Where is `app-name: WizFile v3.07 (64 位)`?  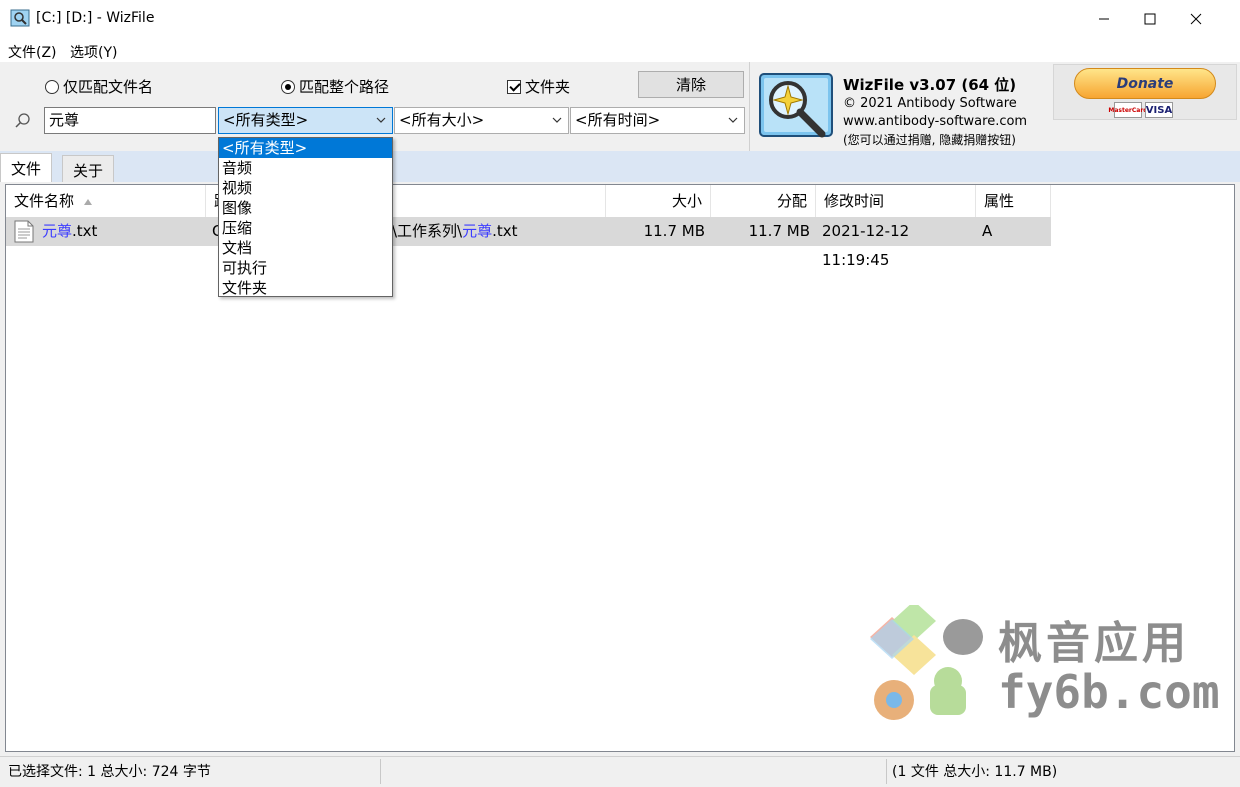 app-name: WizFile v3.07 (64 位) is located at coordinates (930, 85).